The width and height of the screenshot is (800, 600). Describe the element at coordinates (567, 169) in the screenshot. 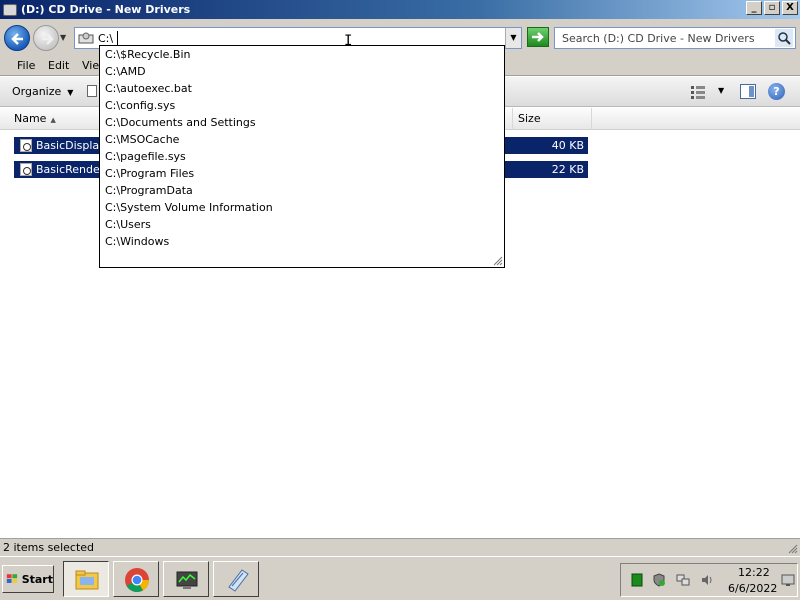

I see `file-size: 22 KB` at that location.